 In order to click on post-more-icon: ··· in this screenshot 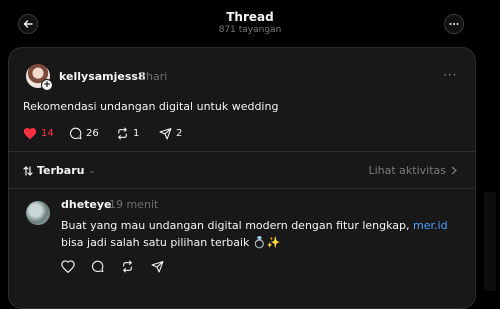, I will do `click(450, 75)`.